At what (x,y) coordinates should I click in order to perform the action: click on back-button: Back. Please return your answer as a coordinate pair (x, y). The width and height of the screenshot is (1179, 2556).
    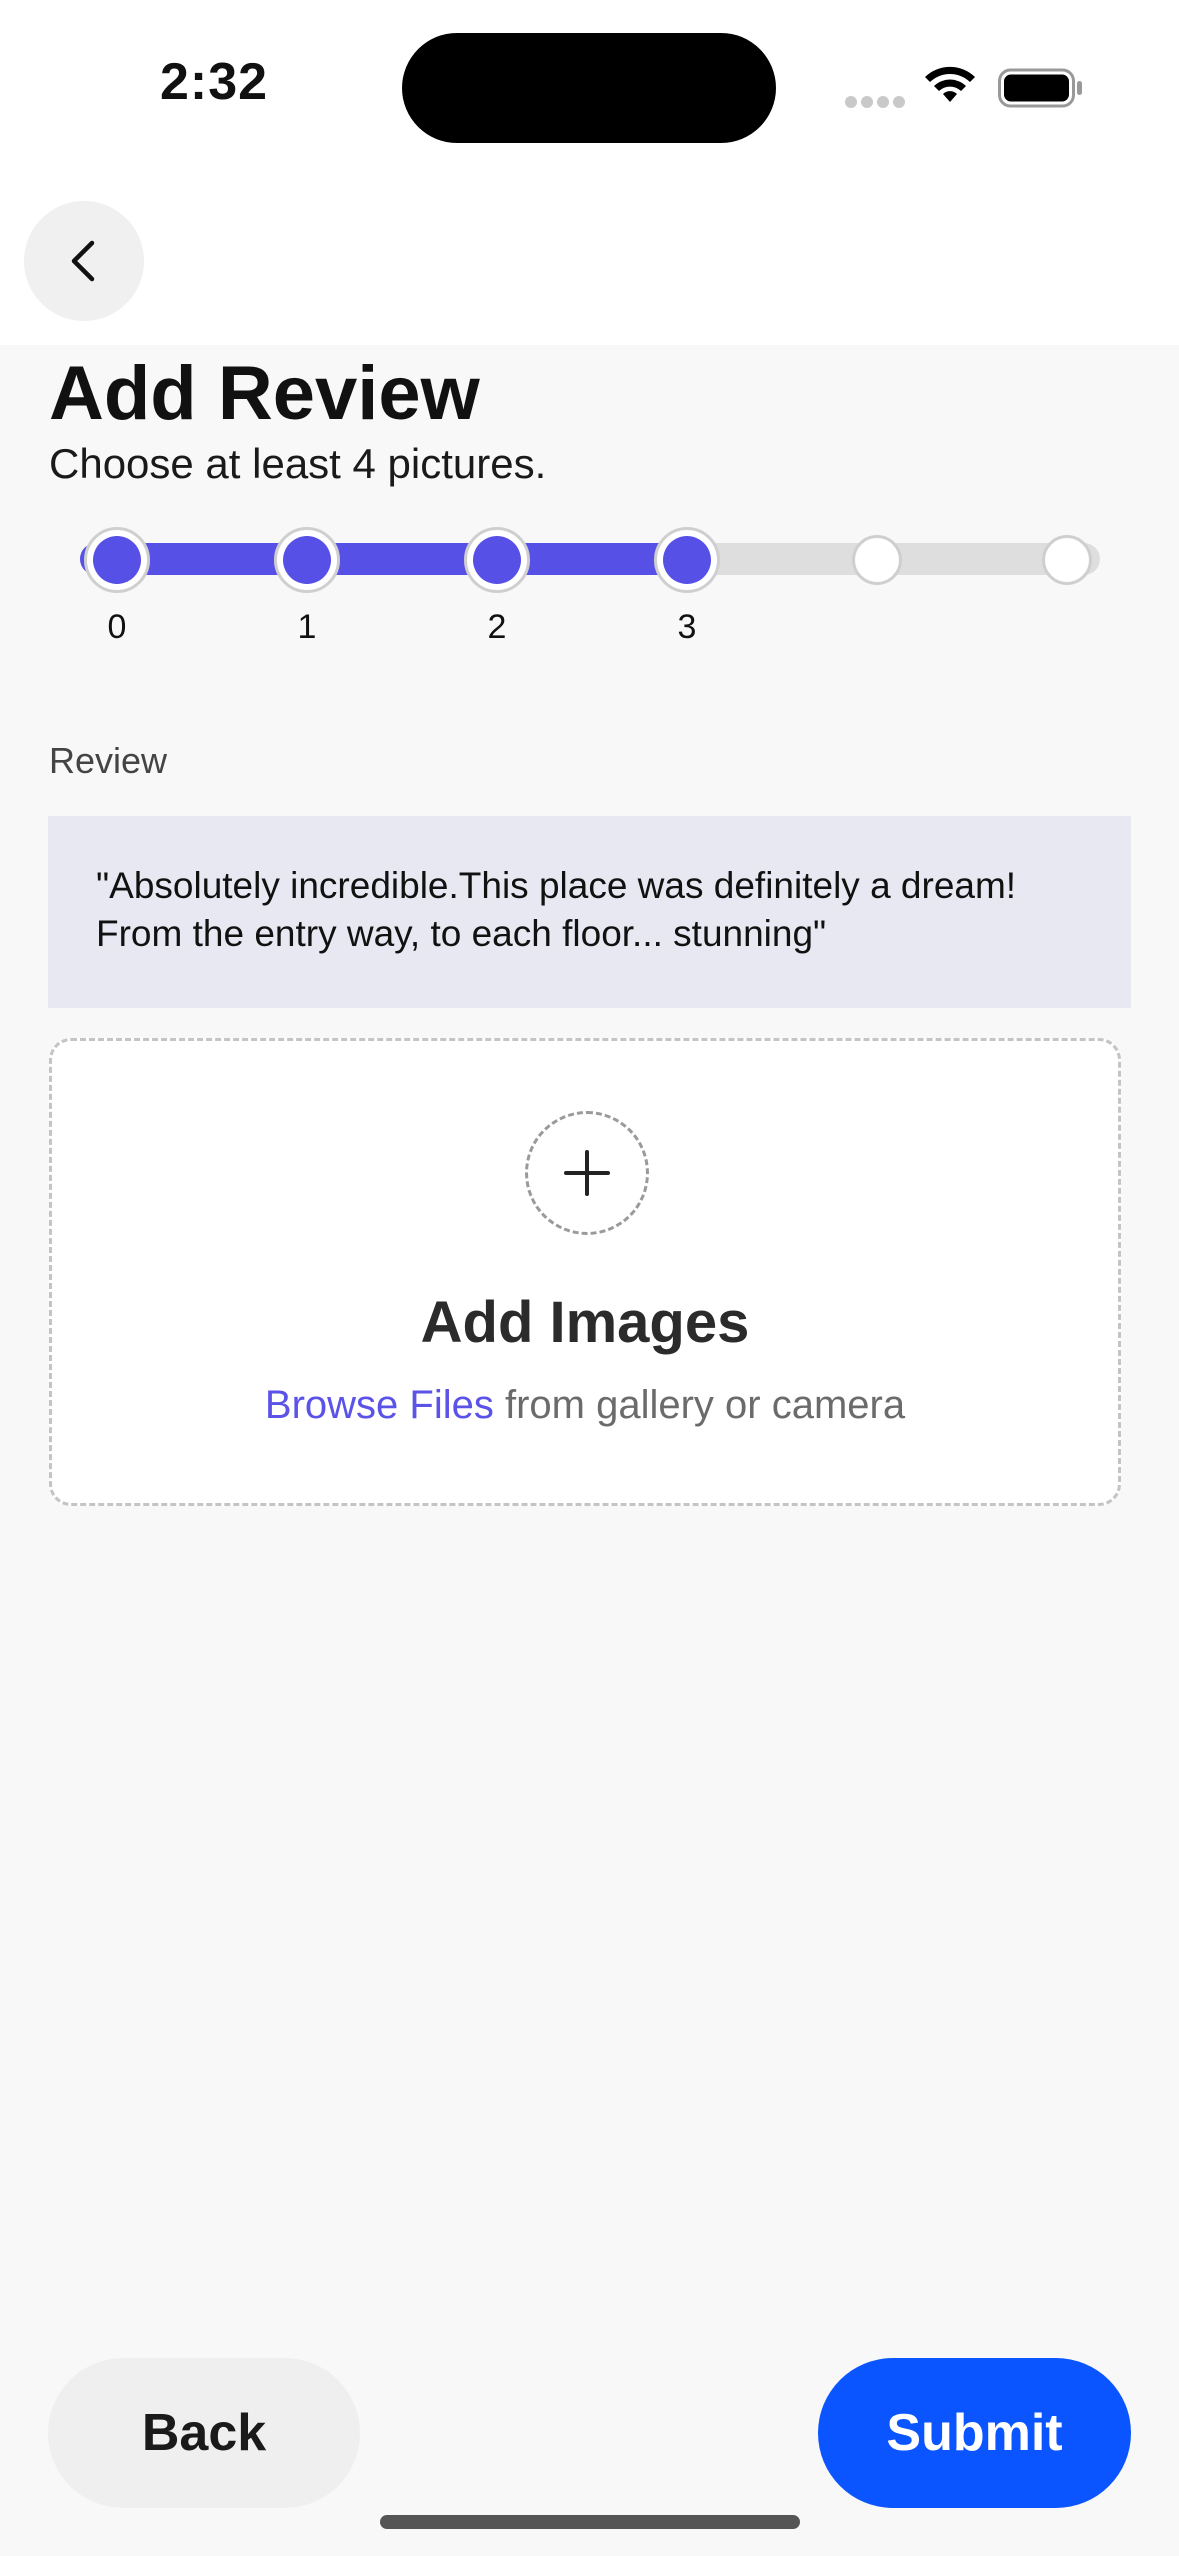
    Looking at the image, I should click on (204, 2433).